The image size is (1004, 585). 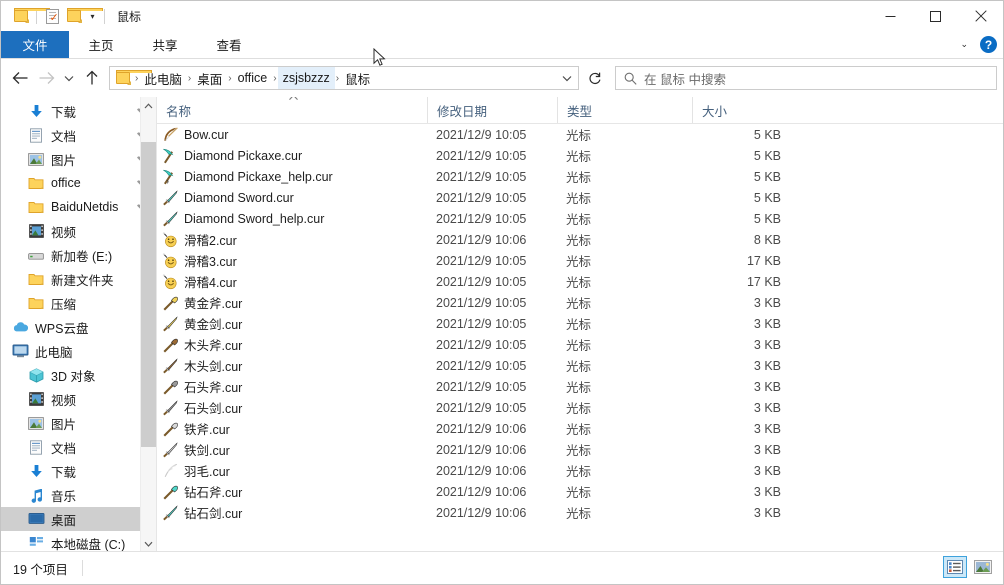 What do you see at coordinates (82, 256) in the screenshot?
I see `sidebar-item-label: 新加卷 (E:)` at bounding box center [82, 256].